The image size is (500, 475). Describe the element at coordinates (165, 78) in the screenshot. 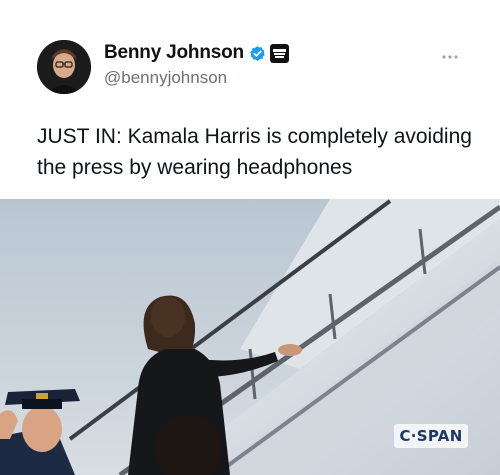

I see `author-handle: @bennyjohnson` at that location.